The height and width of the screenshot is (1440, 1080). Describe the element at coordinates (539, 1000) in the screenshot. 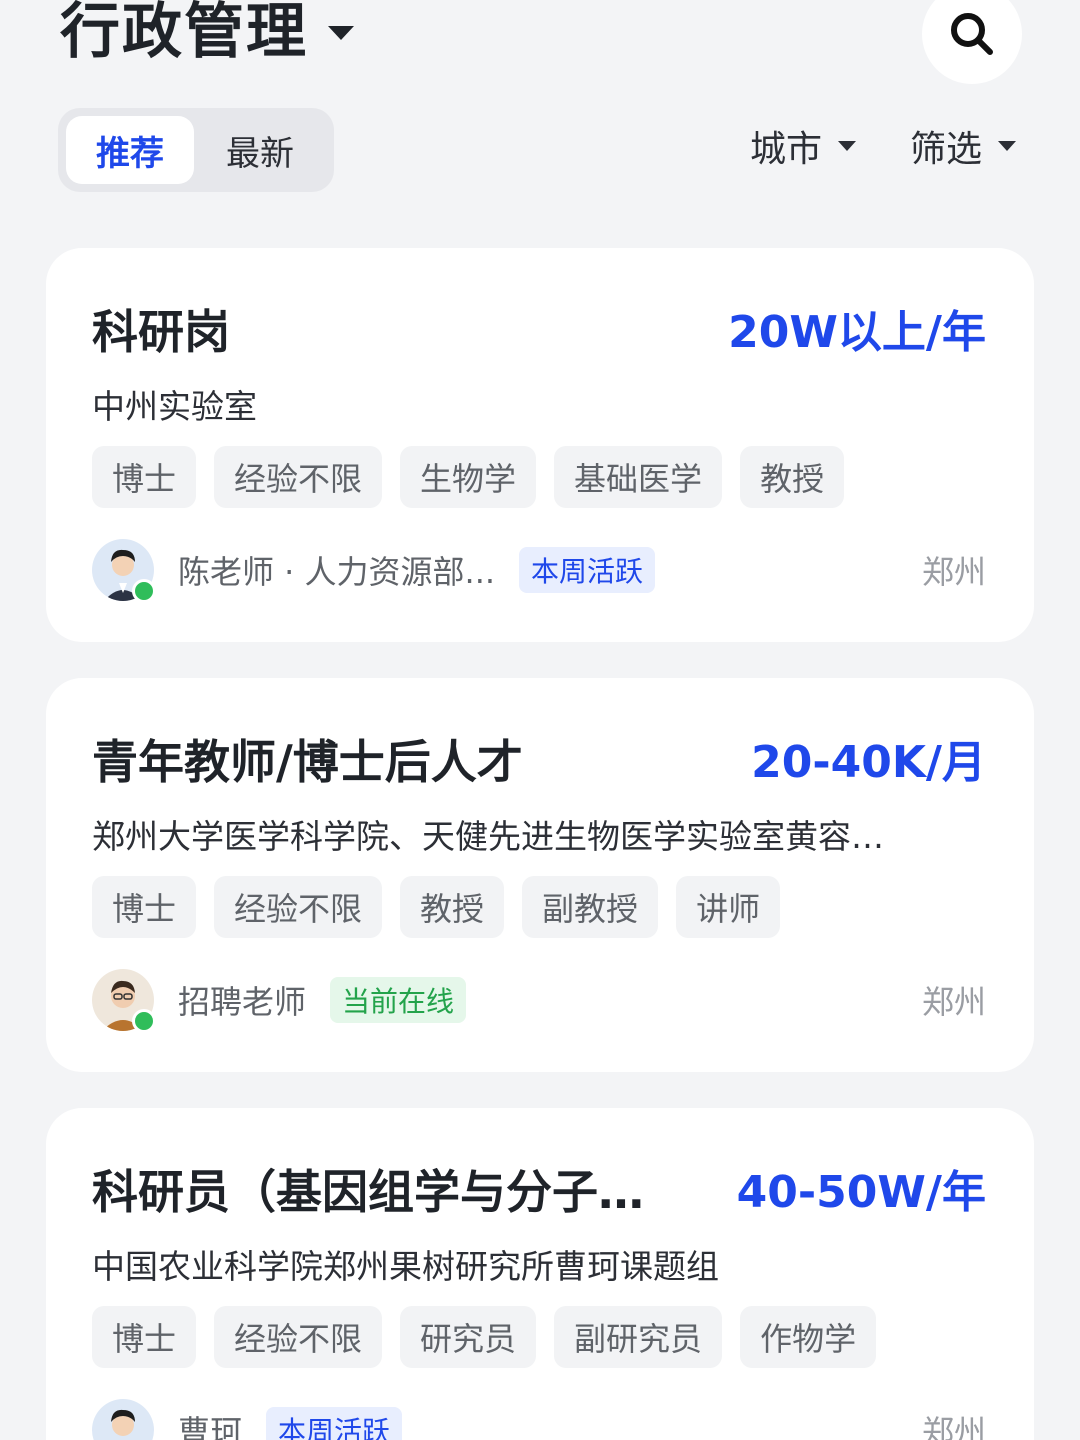

I see `recruiter-row: 招聘老师 当前在线 郑州` at that location.